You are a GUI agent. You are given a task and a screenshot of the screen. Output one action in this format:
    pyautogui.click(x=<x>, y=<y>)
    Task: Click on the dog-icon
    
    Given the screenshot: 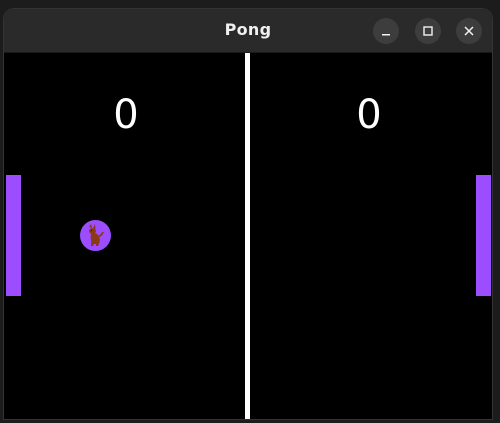 What is the action you would take?
    pyautogui.click(x=95, y=237)
    